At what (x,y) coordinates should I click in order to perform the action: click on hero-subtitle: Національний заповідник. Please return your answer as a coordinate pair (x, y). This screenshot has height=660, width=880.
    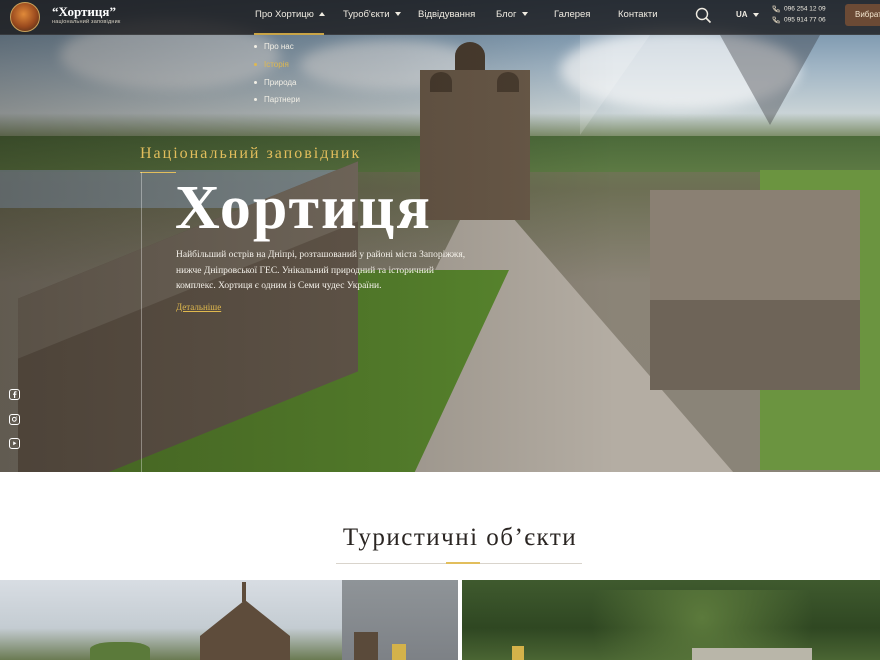
    Looking at the image, I should click on (251, 153).